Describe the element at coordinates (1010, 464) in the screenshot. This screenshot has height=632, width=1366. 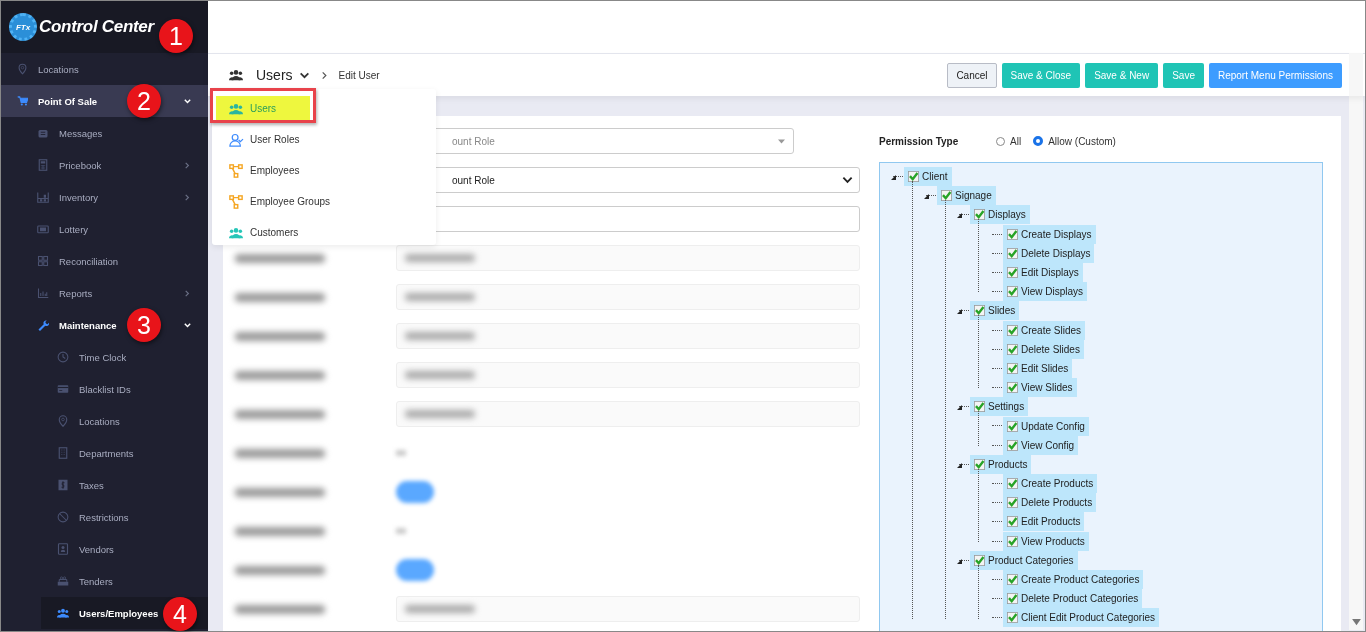
I see `tree-label: Products` at that location.